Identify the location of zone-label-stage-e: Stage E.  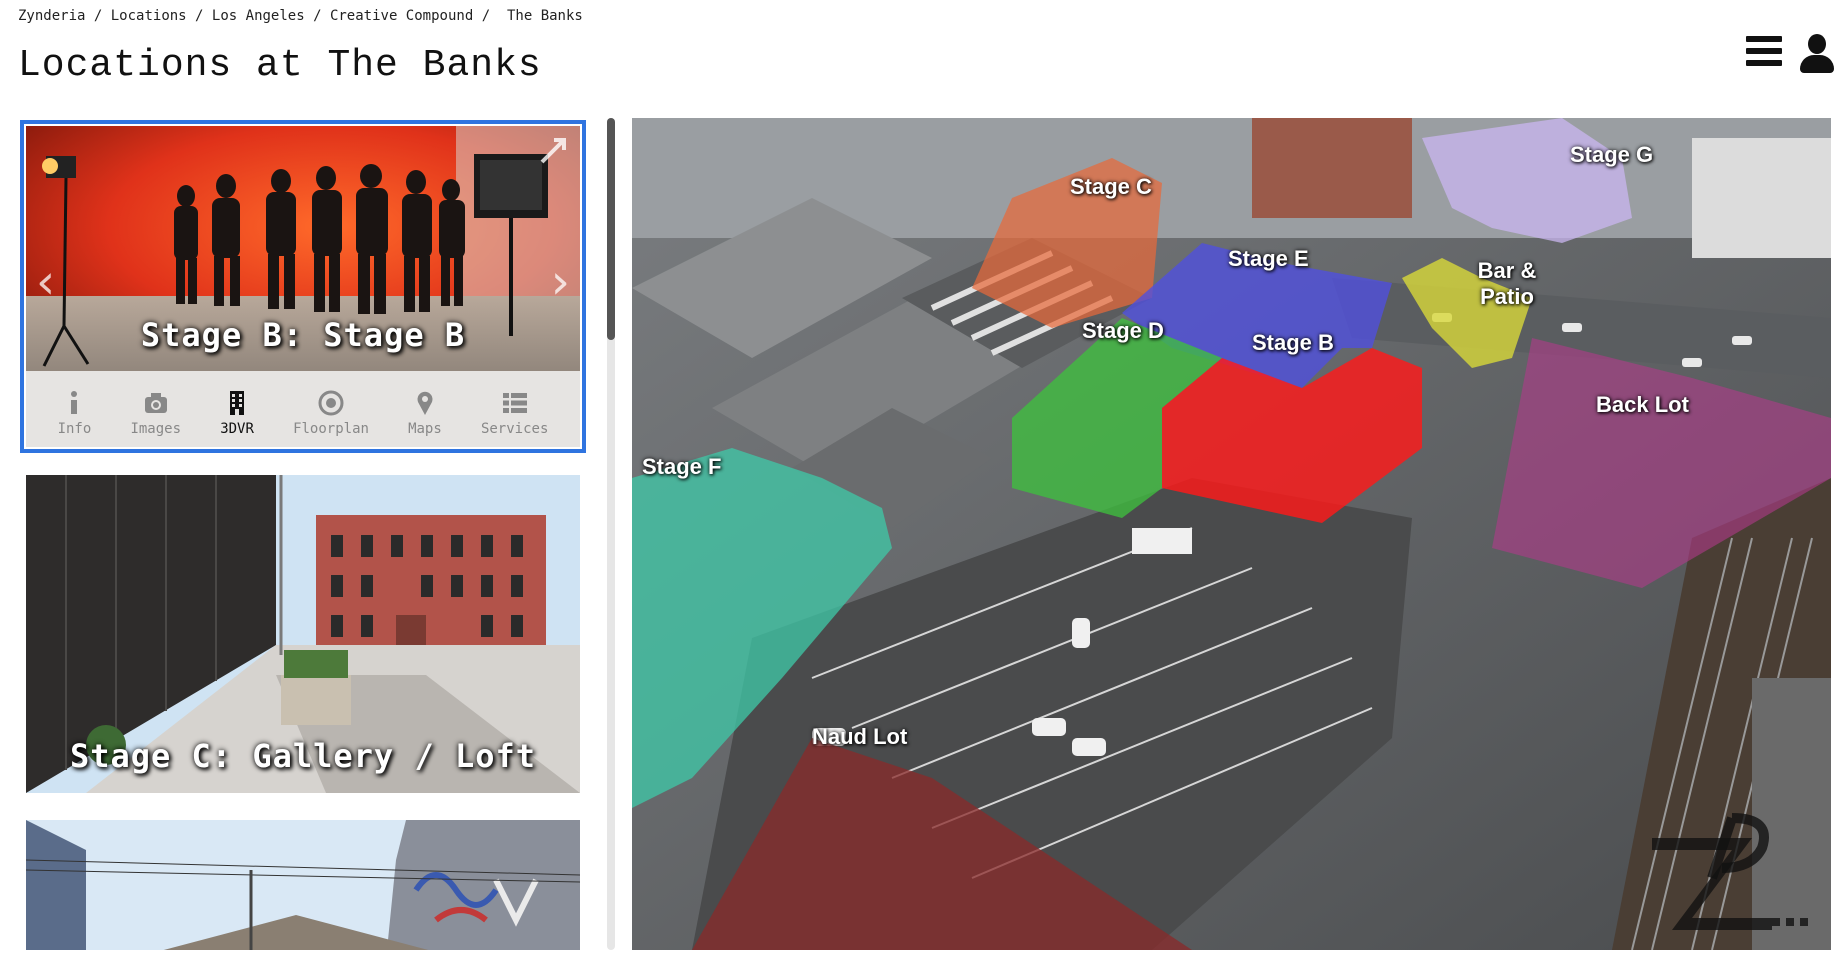
(1268, 259).